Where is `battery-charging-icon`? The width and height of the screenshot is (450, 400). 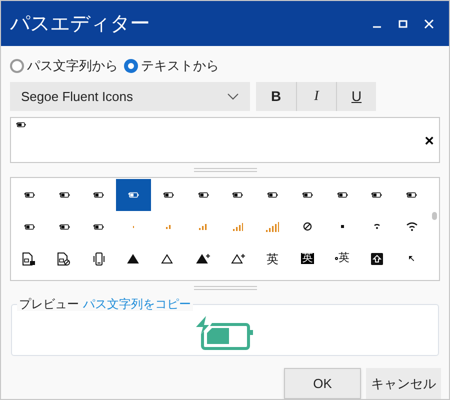 battery-charging-icon is located at coordinates (225, 333).